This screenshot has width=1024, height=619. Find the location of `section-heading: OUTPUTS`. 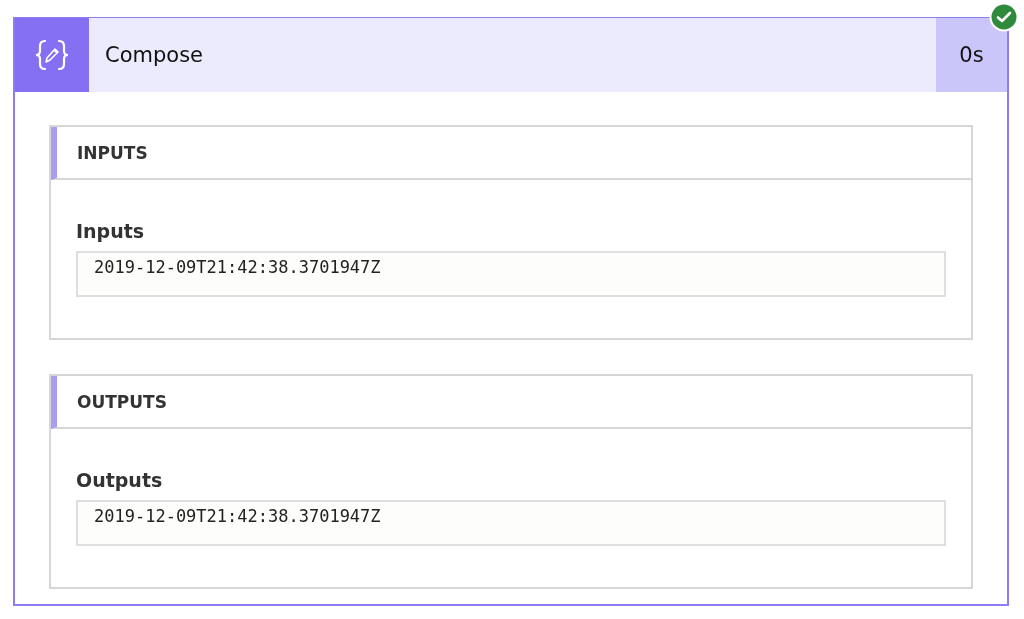

section-heading: OUTPUTS is located at coordinates (122, 401).